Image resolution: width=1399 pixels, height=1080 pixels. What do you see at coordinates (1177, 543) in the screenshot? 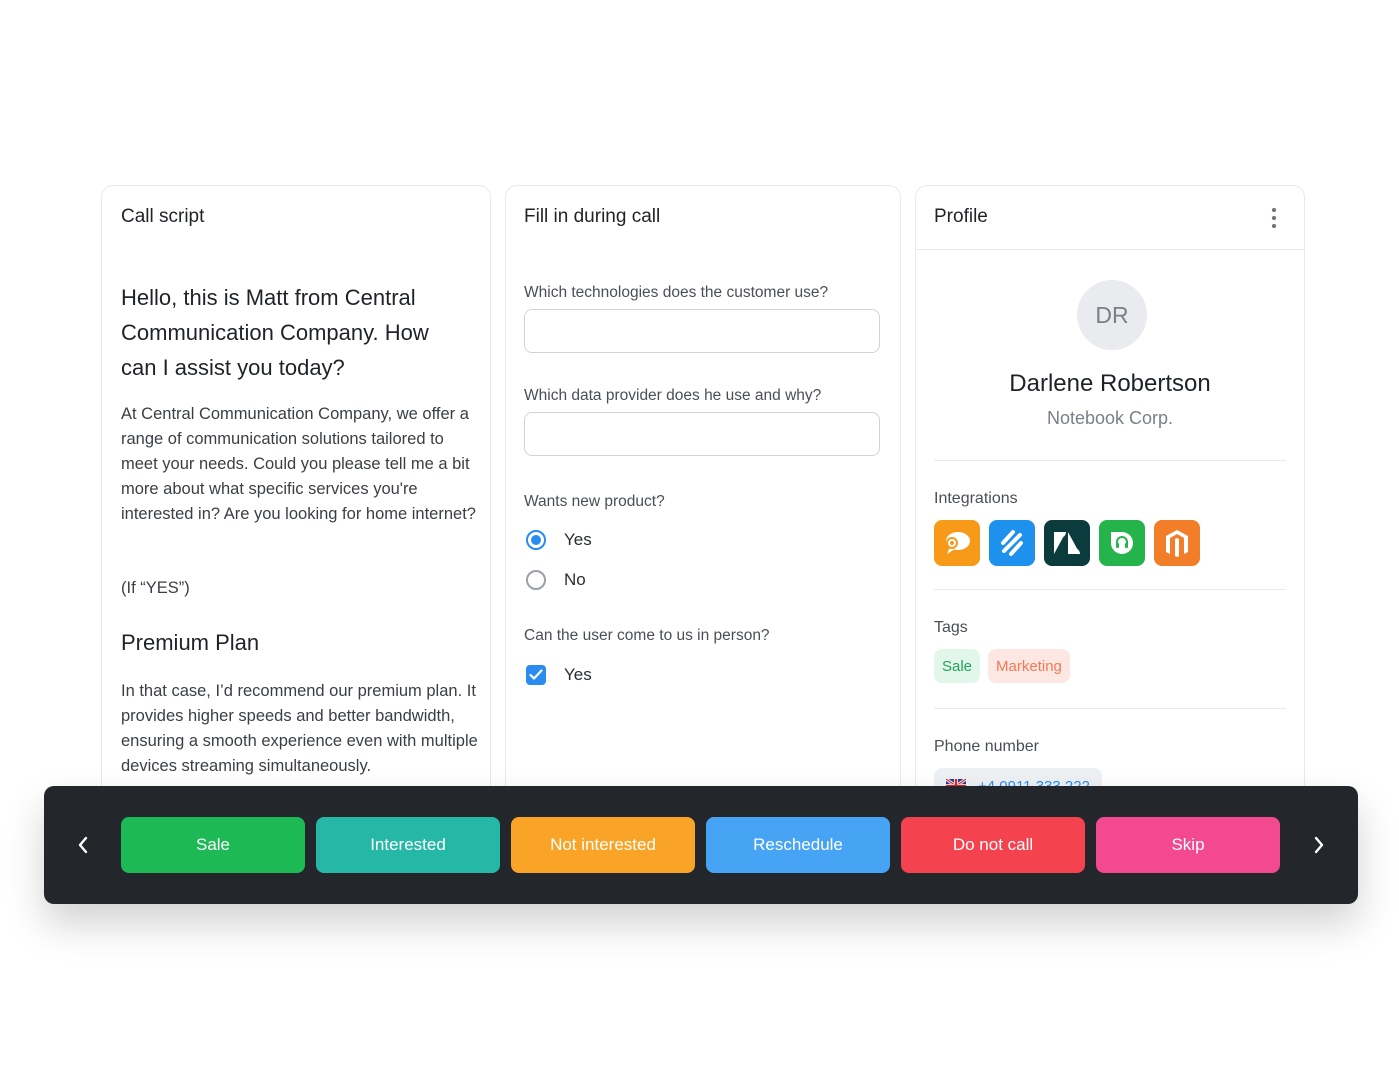
I see `magento-icon` at bounding box center [1177, 543].